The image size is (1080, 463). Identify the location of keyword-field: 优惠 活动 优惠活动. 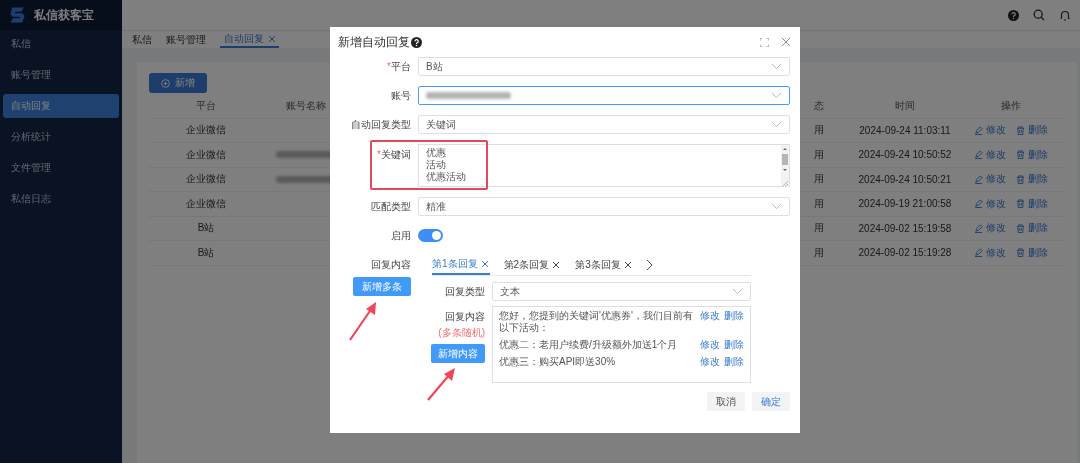
(604, 165).